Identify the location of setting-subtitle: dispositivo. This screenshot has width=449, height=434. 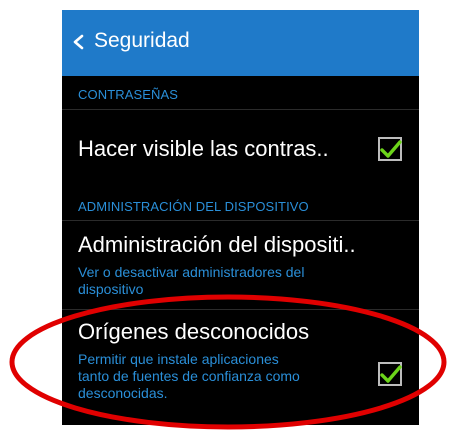
(111, 289).